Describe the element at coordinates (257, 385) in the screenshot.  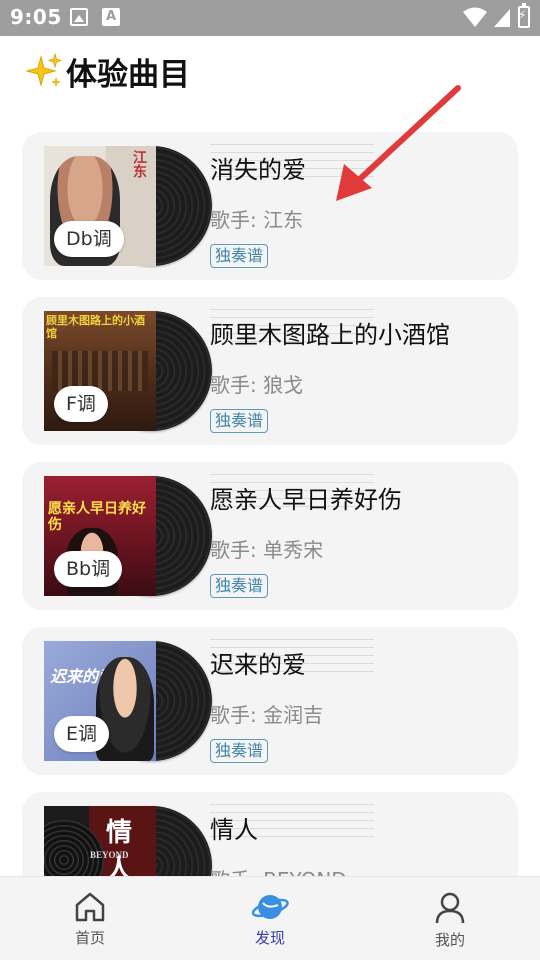
I see `song-artist: 歌手: 狼戈` at that location.